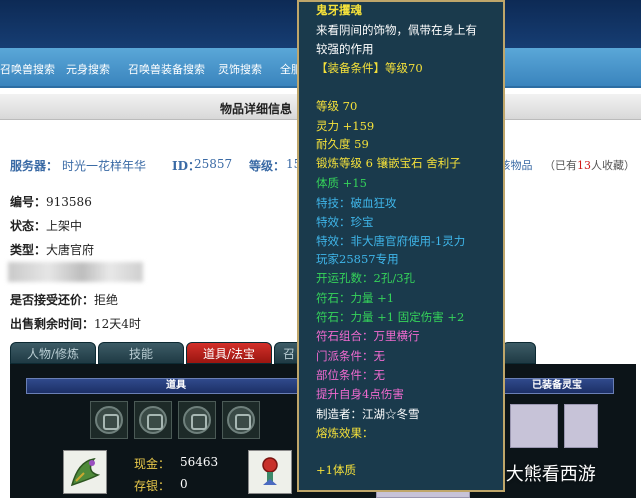  I want to click on type-value: 大唐官府, so click(70, 250).